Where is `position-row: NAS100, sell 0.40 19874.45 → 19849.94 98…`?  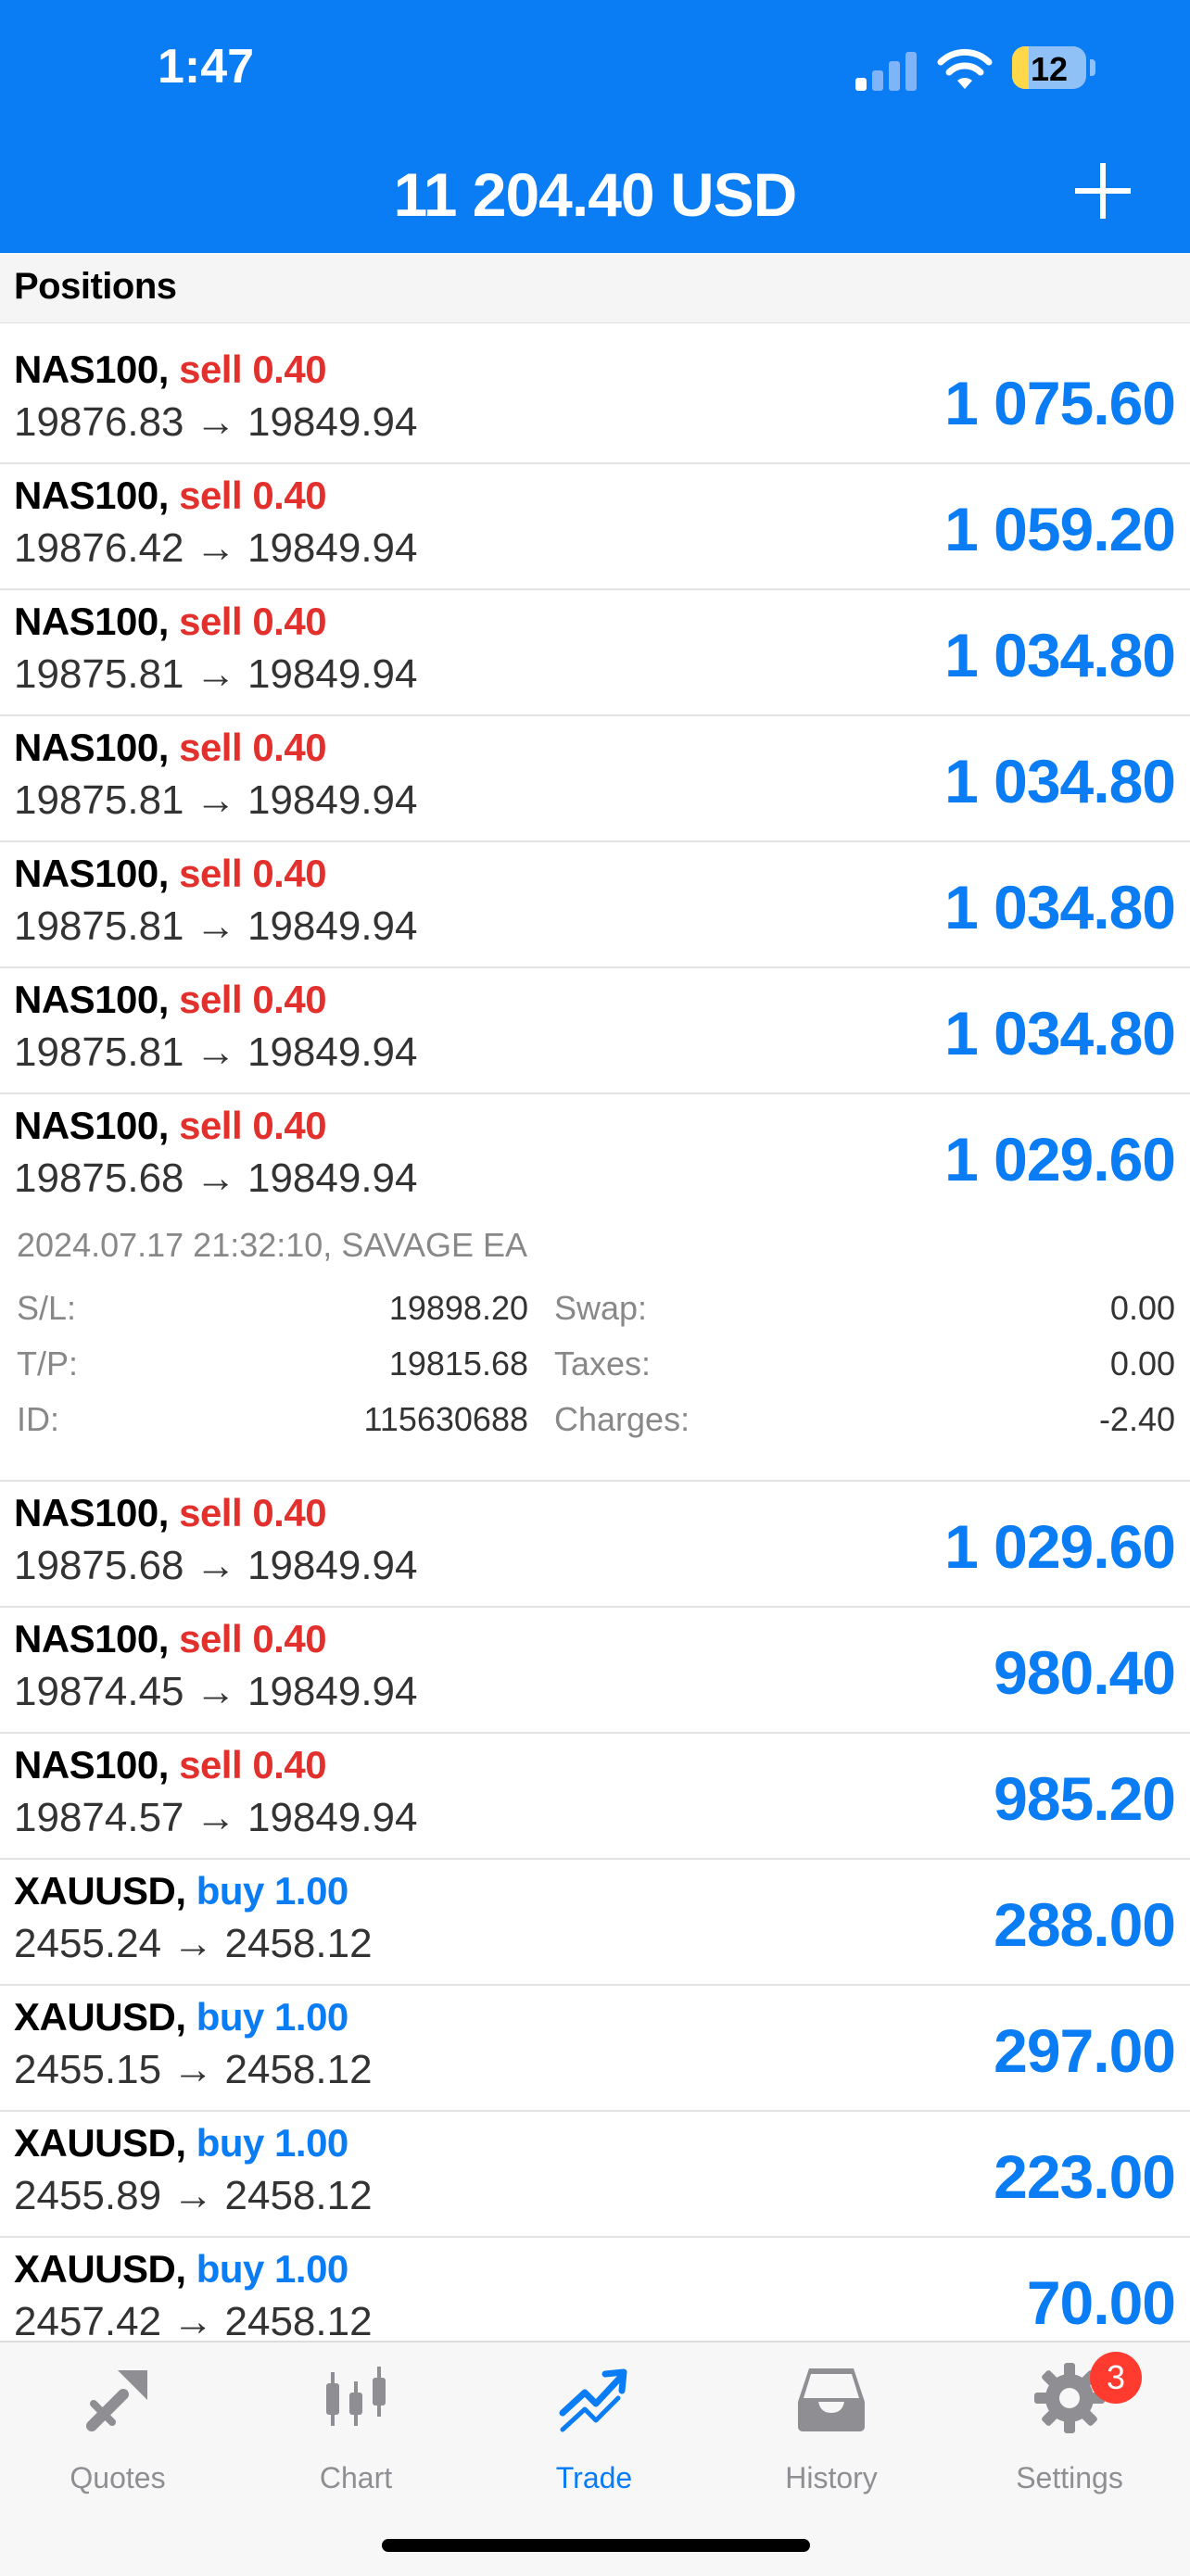 position-row: NAS100, sell 0.40 19874.45 → 19849.94 98… is located at coordinates (595, 1671).